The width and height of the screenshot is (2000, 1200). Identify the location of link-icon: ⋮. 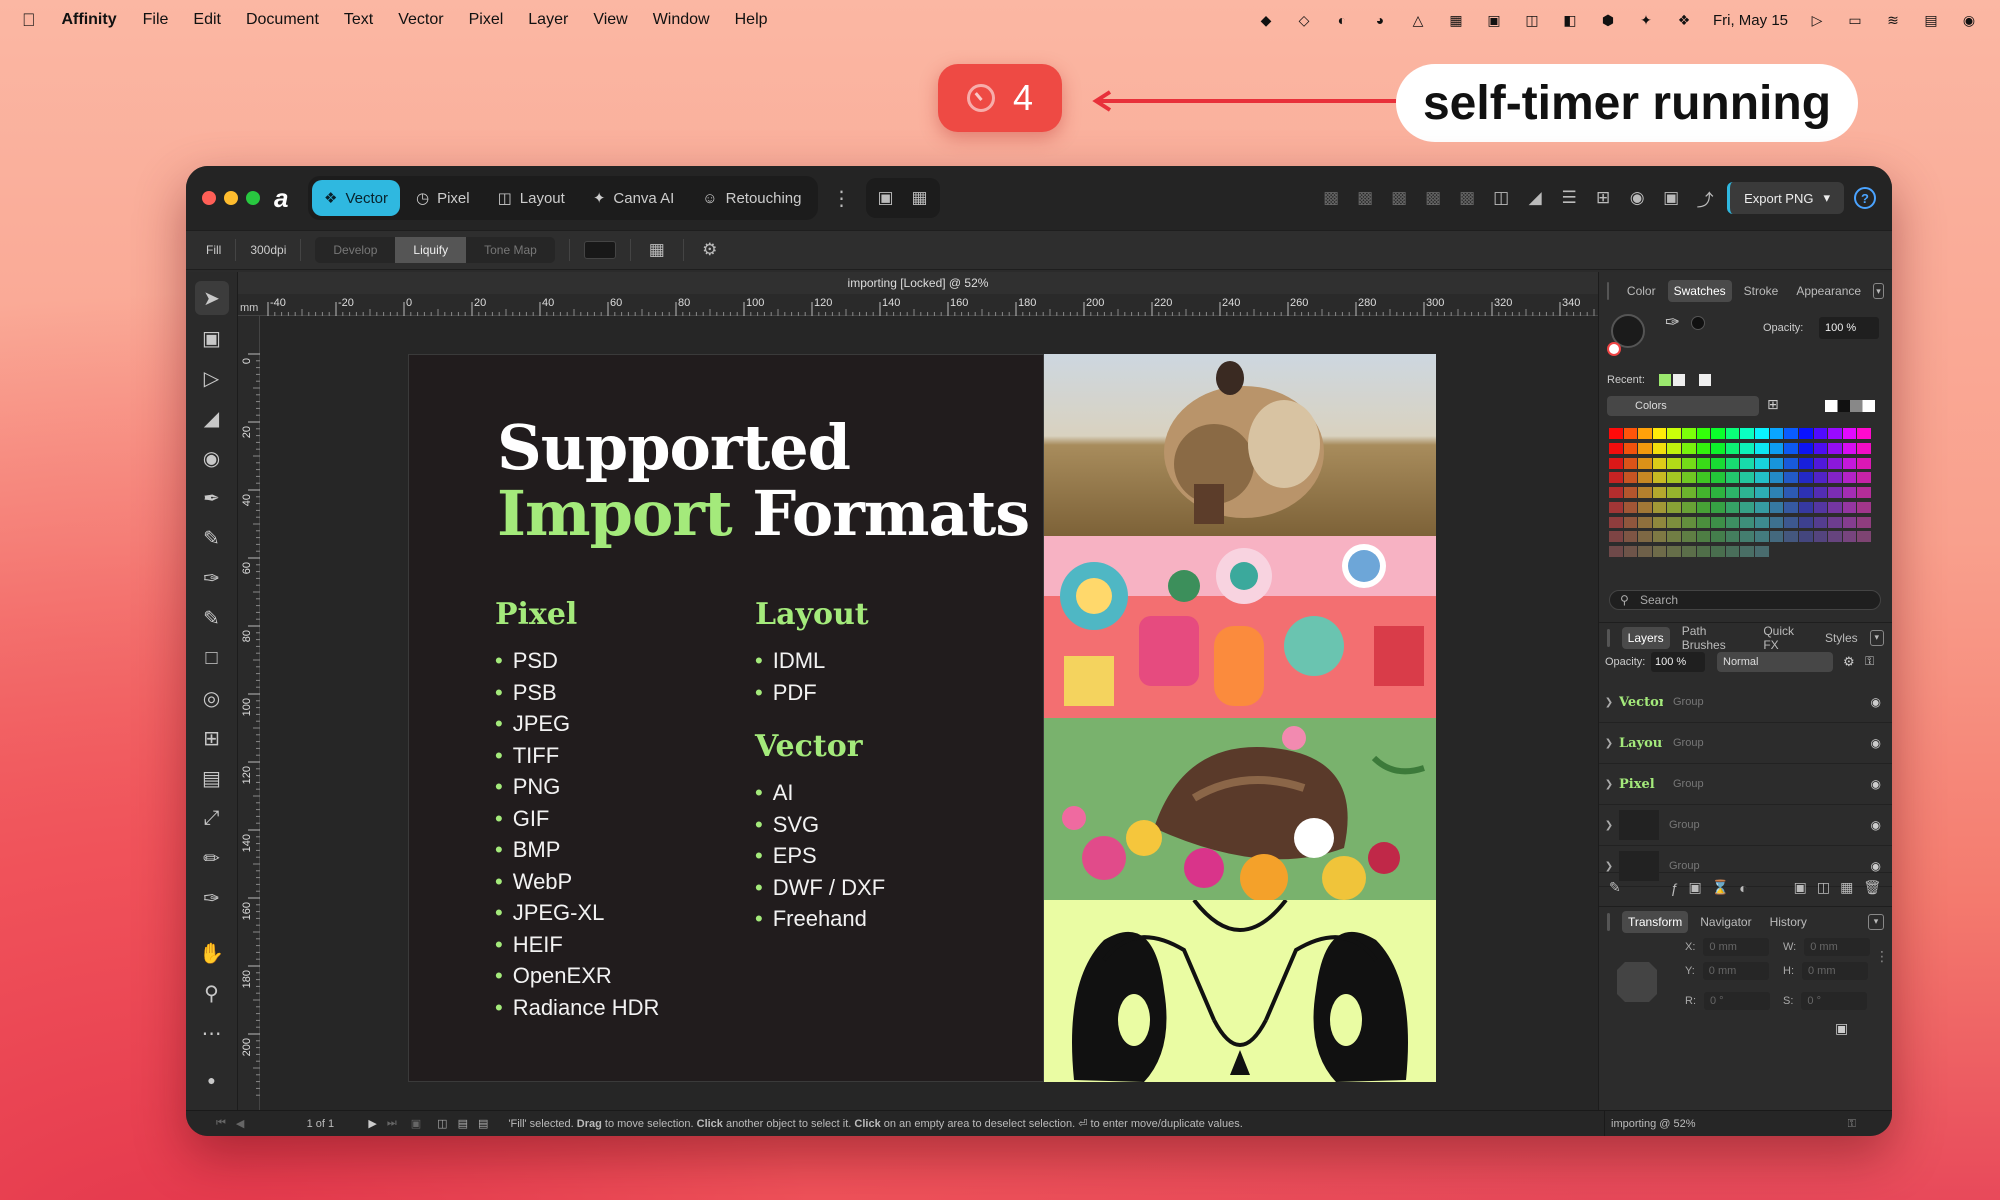
(1882, 956).